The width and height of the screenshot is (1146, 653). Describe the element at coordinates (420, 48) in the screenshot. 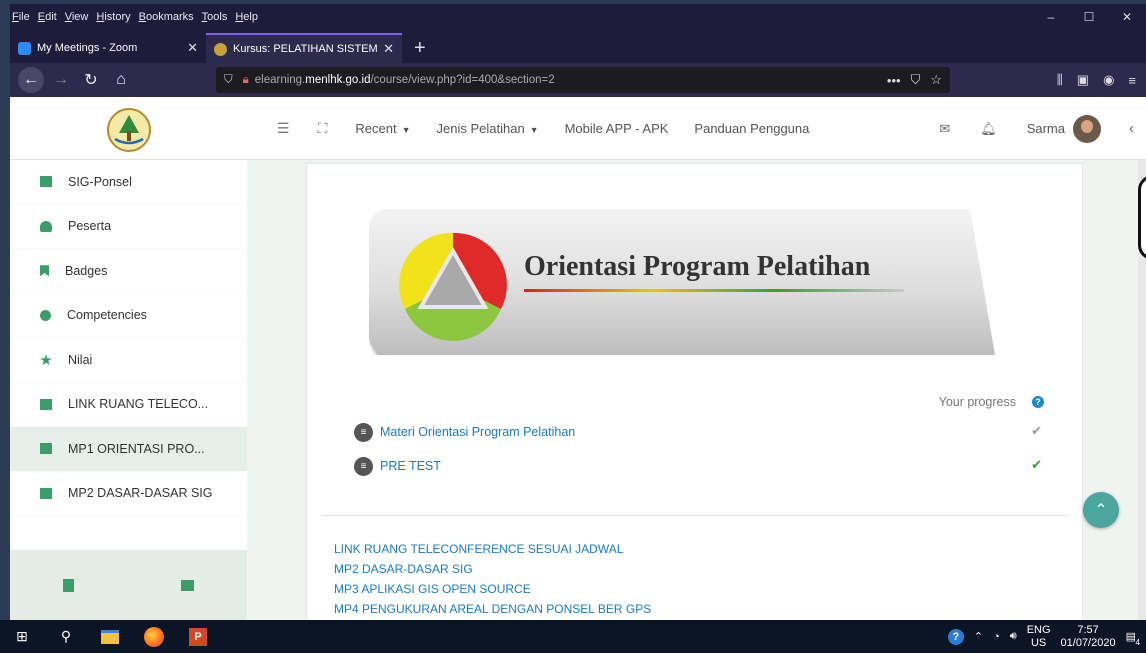

I see `new-tab-button: +` at that location.